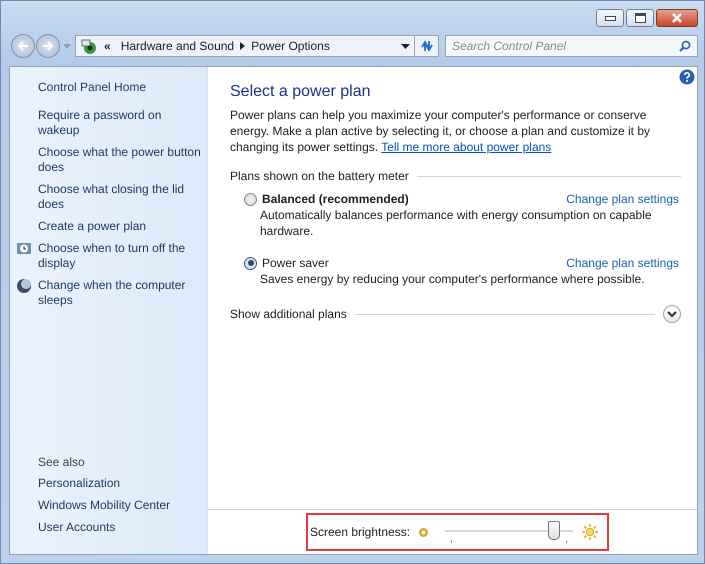 This screenshot has width=705, height=564. I want to click on brightness-label: Screen brightness:, so click(360, 532).